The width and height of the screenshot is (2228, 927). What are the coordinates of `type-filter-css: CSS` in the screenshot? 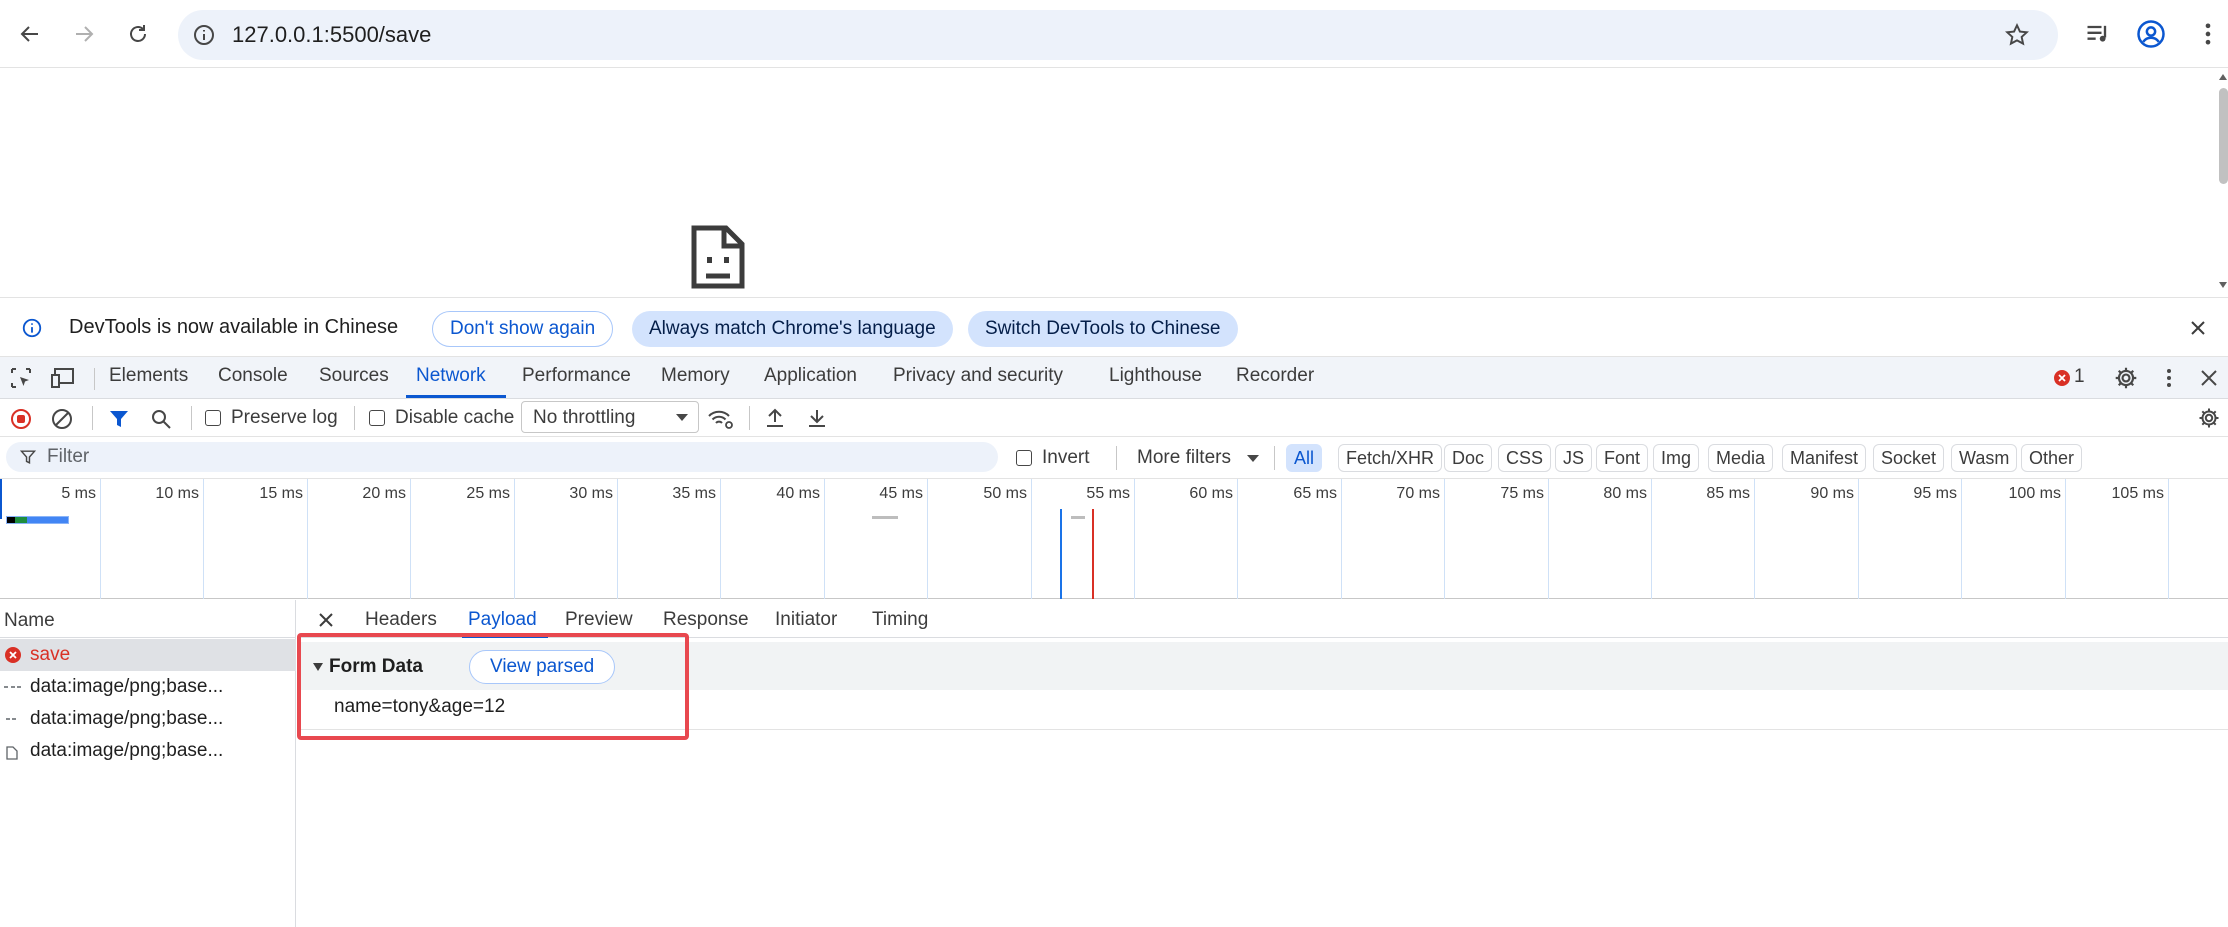 It's located at (1525, 458).